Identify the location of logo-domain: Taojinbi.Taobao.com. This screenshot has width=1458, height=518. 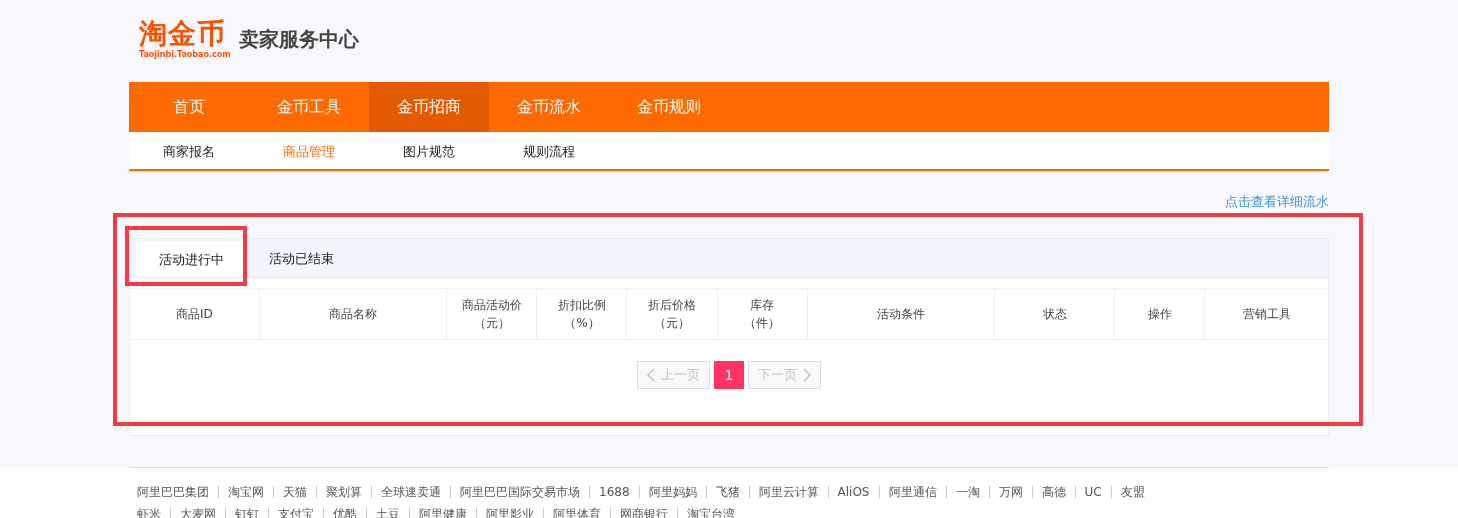
(185, 55).